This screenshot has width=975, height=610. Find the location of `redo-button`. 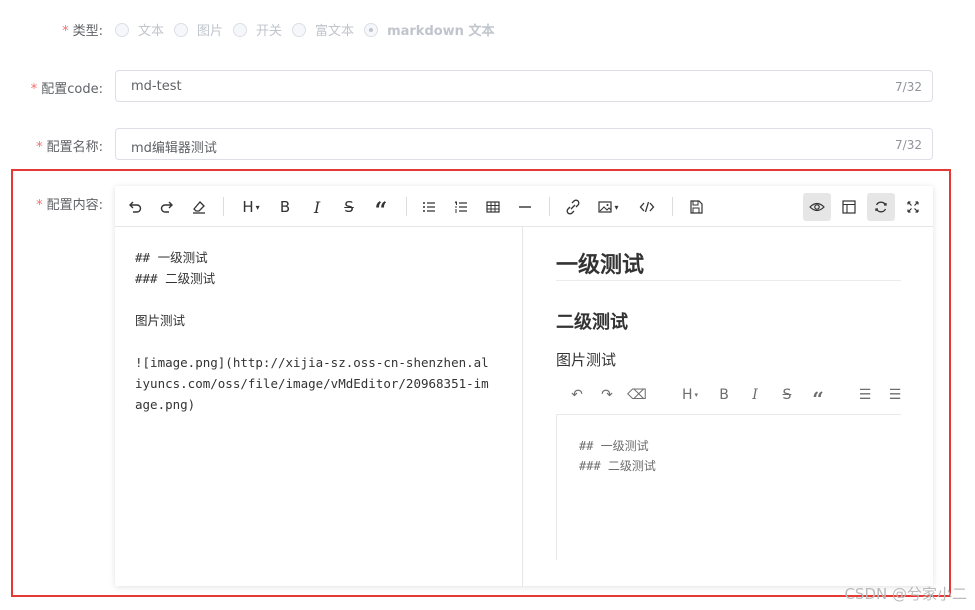

redo-button is located at coordinates (167, 207).